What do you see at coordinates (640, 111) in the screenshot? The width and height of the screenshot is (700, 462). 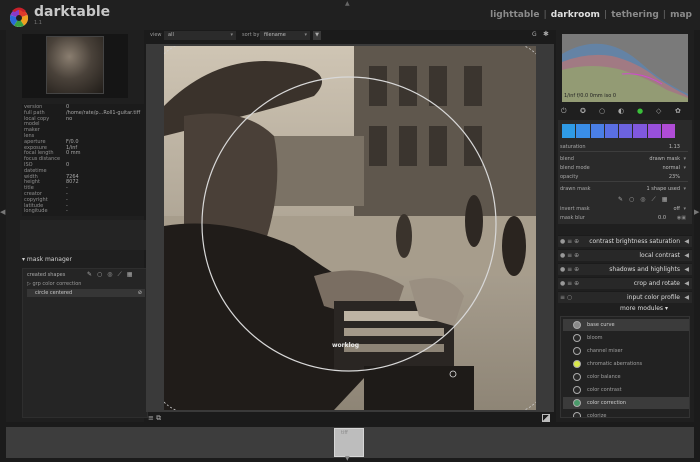 I see `color-group-icon: ●` at bounding box center [640, 111].